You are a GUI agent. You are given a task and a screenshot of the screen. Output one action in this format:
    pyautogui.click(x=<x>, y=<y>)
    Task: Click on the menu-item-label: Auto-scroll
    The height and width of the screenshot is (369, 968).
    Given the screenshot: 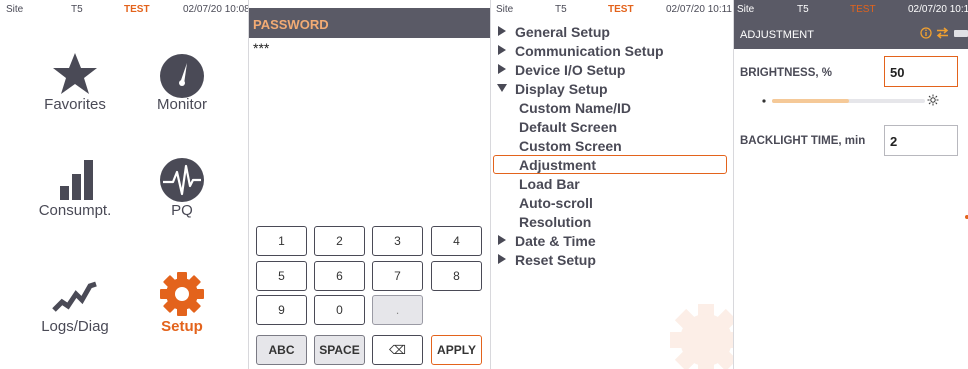 What is the action you would take?
    pyautogui.click(x=556, y=203)
    